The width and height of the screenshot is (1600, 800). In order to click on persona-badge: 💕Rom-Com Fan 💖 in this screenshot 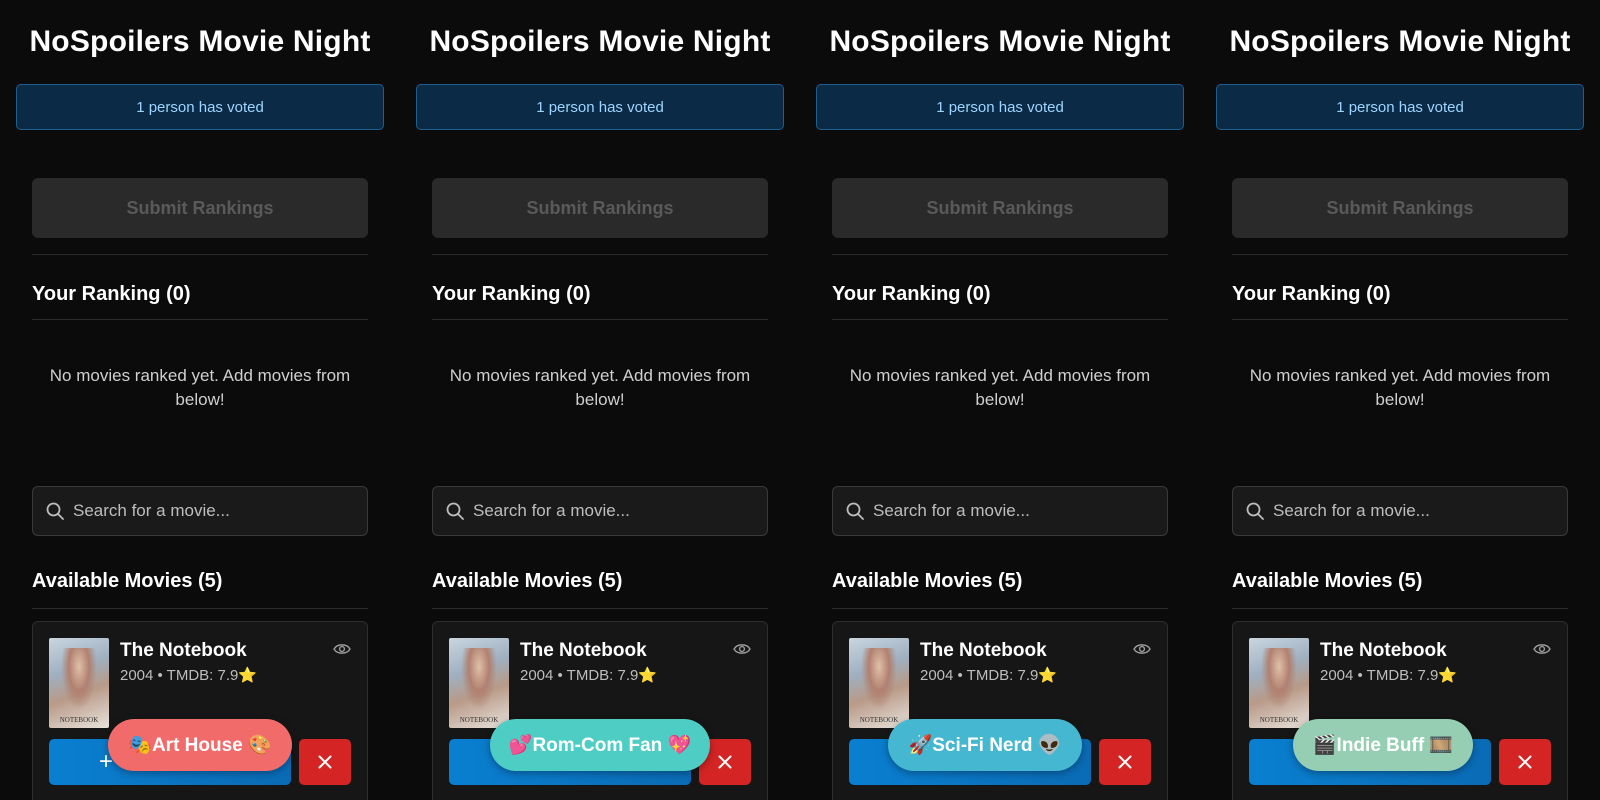, I will do `click(600, 745)`.